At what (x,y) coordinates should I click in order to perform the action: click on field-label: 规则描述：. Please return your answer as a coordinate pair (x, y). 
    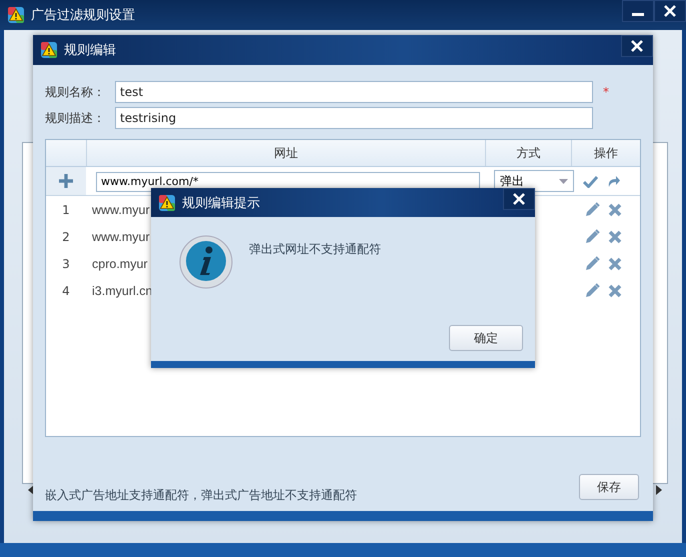
    Looking at the image, I should click on (75, 118).